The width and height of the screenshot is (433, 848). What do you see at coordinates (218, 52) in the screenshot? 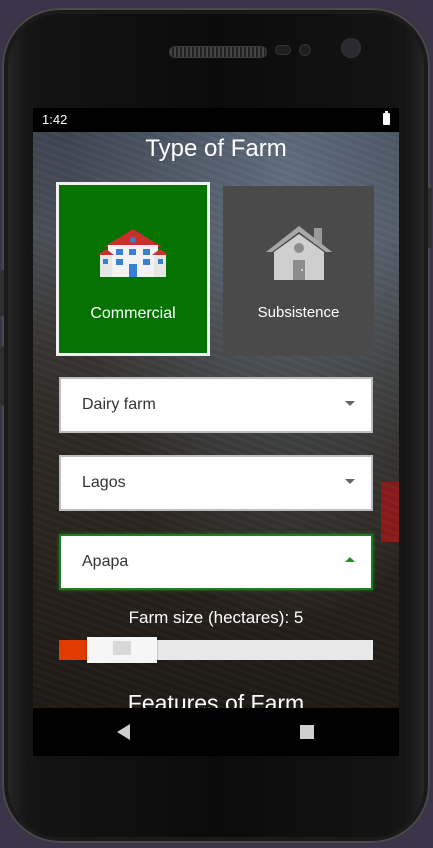
I see `earpiece-speaker` at bounding box center [218, 52].